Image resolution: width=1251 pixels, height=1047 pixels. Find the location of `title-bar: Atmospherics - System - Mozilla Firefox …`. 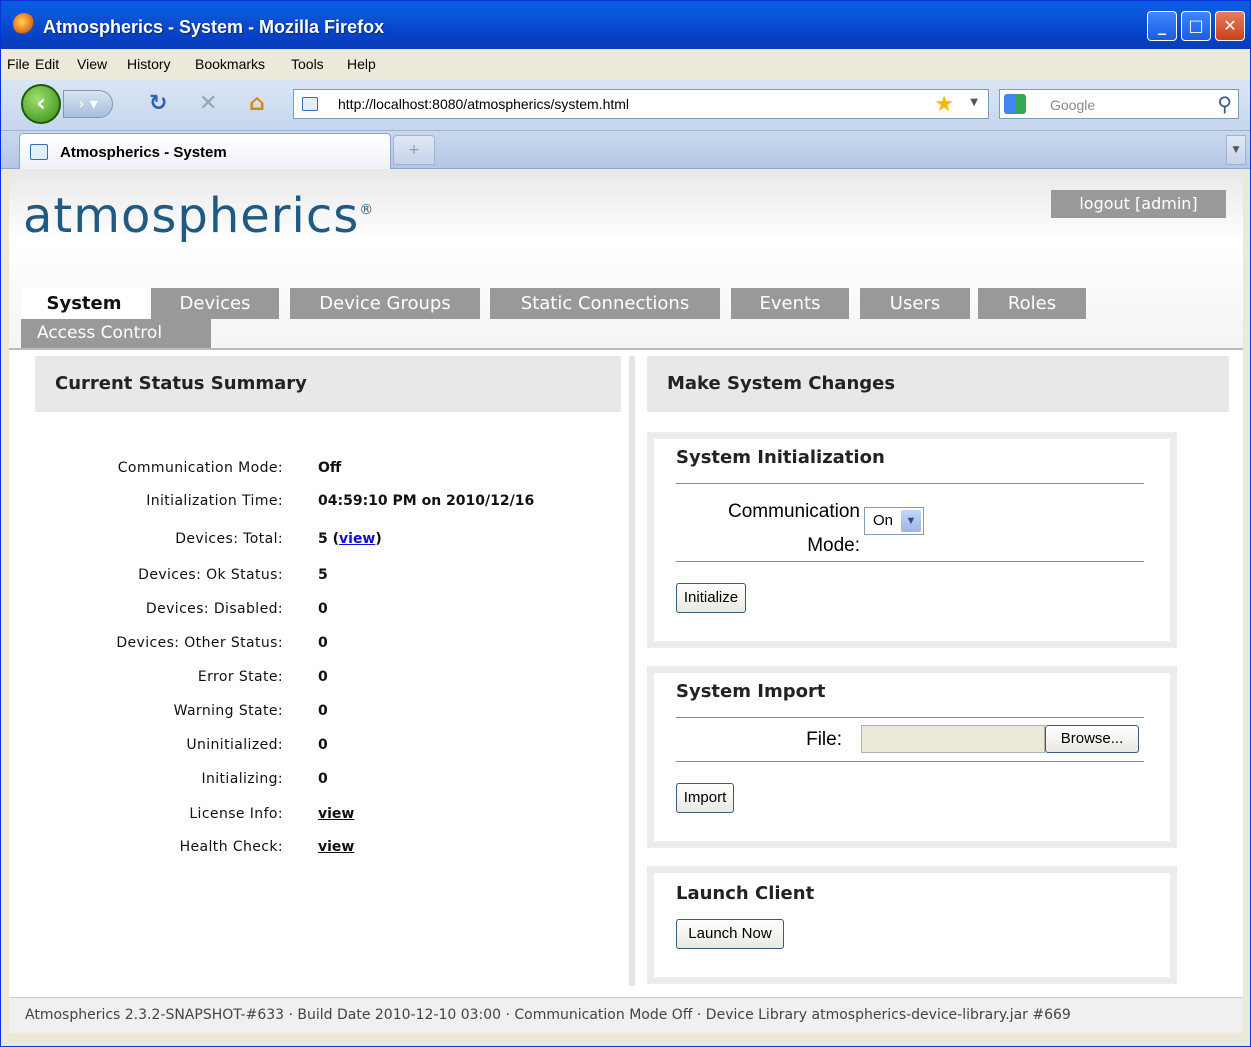

title-bar: Atmospherics - System - Mozilla Firefox … is located at coordinates (625, 25).